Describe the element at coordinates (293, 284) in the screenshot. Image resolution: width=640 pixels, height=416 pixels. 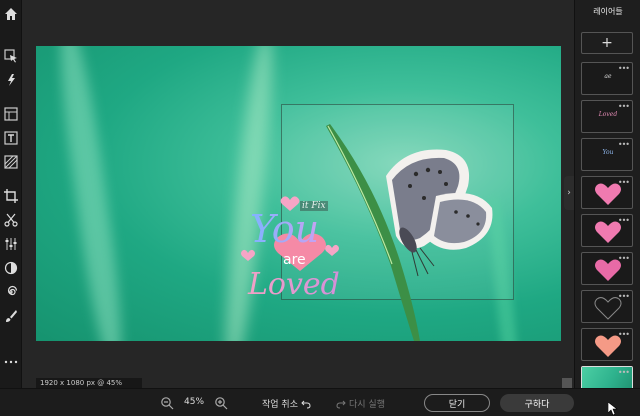
I see `overlay-loved-text: Loved` at that location.